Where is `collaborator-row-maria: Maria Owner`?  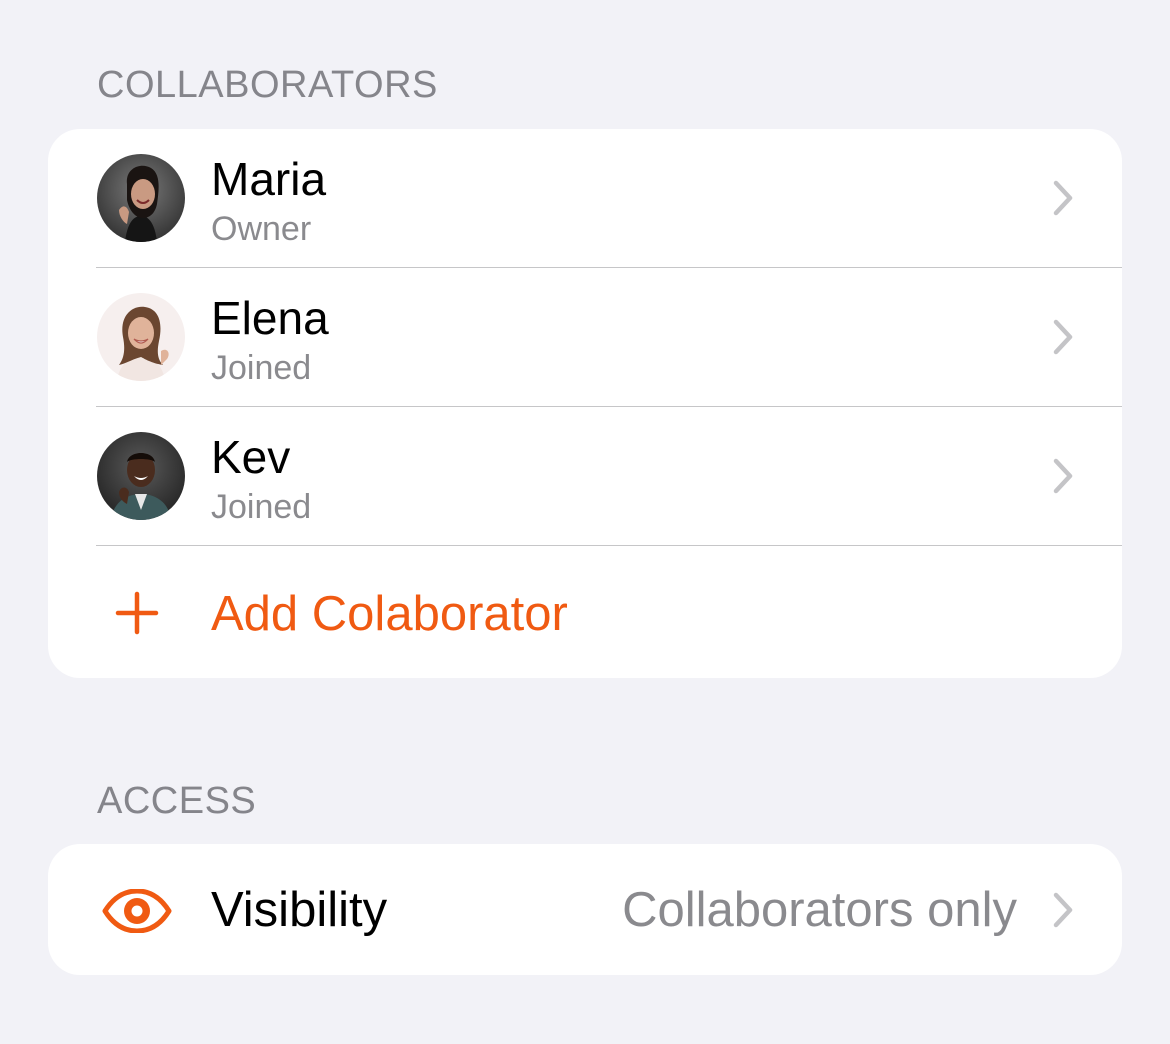 collaborator-row-maria: Maria Owner is located at coordinates (585, 198).